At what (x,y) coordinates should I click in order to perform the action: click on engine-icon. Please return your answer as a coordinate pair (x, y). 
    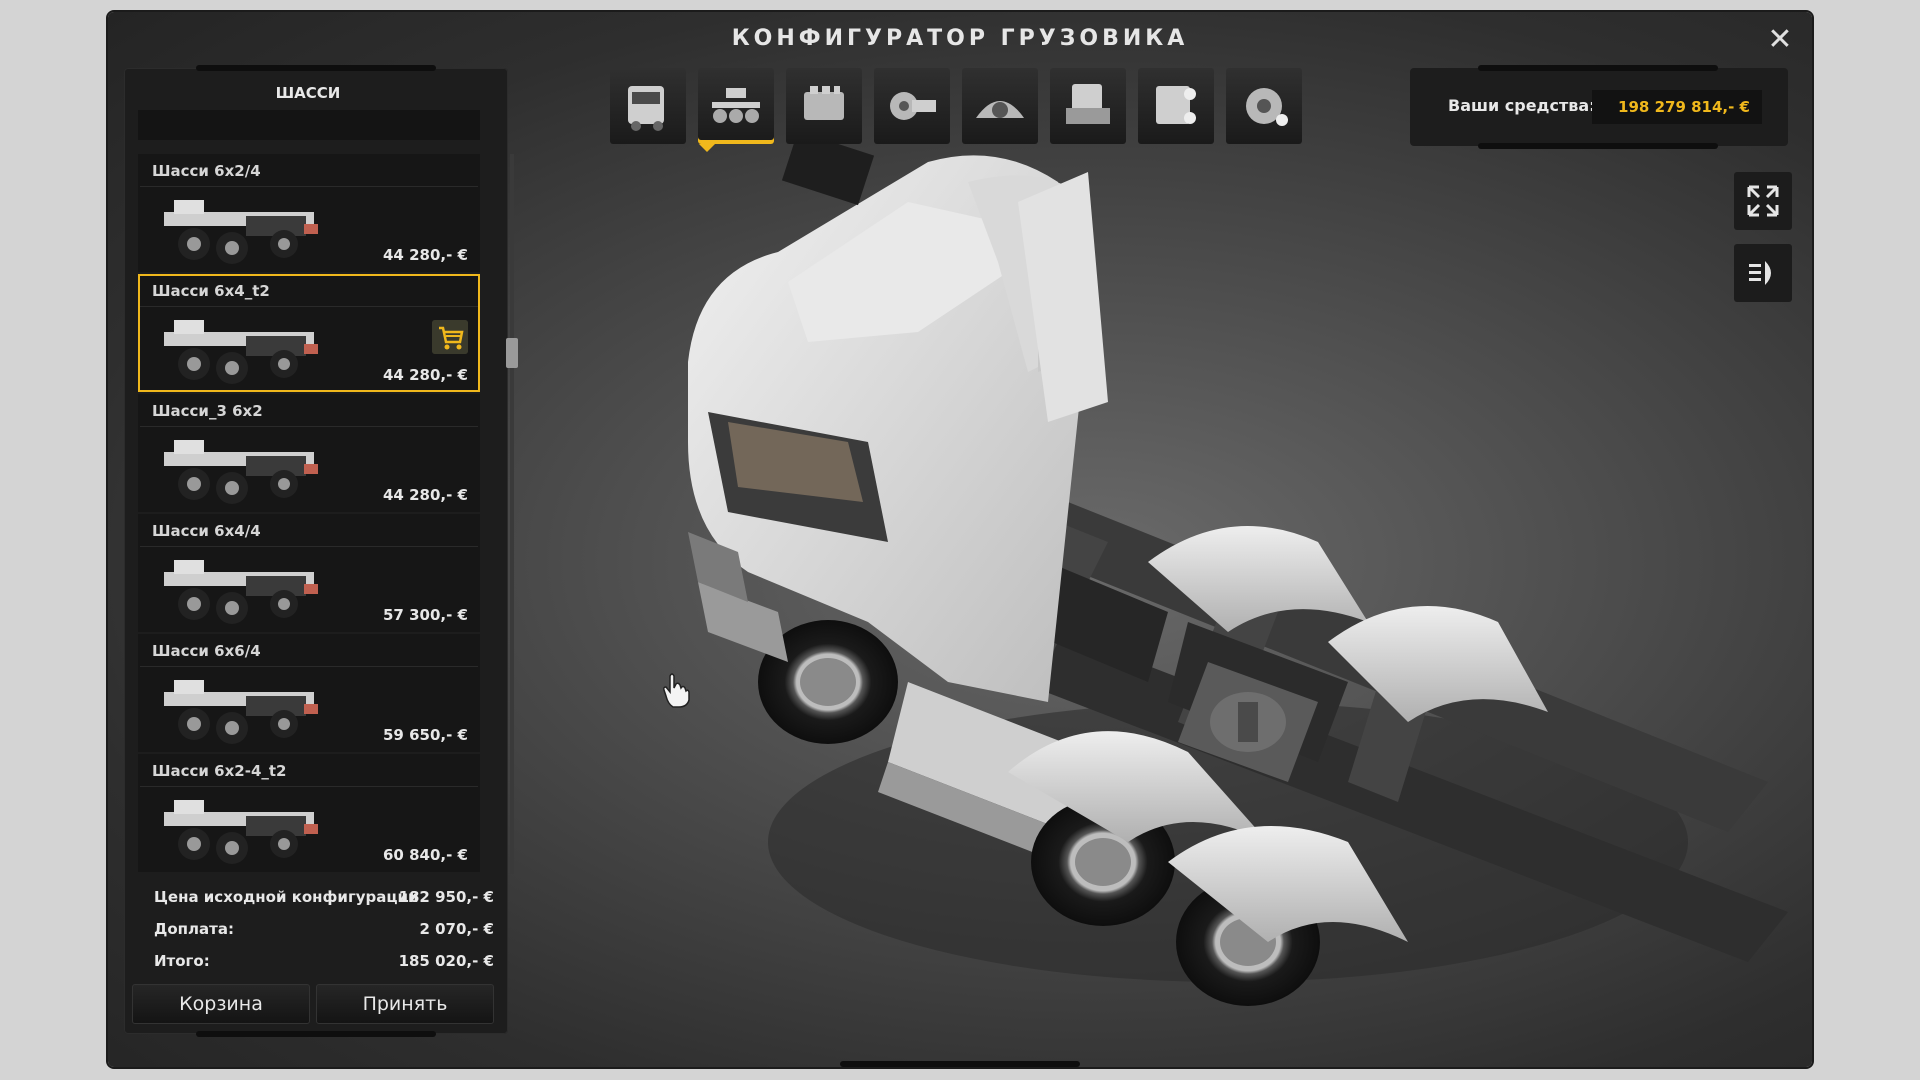
    Looking at the image, I should click on (824, 103).